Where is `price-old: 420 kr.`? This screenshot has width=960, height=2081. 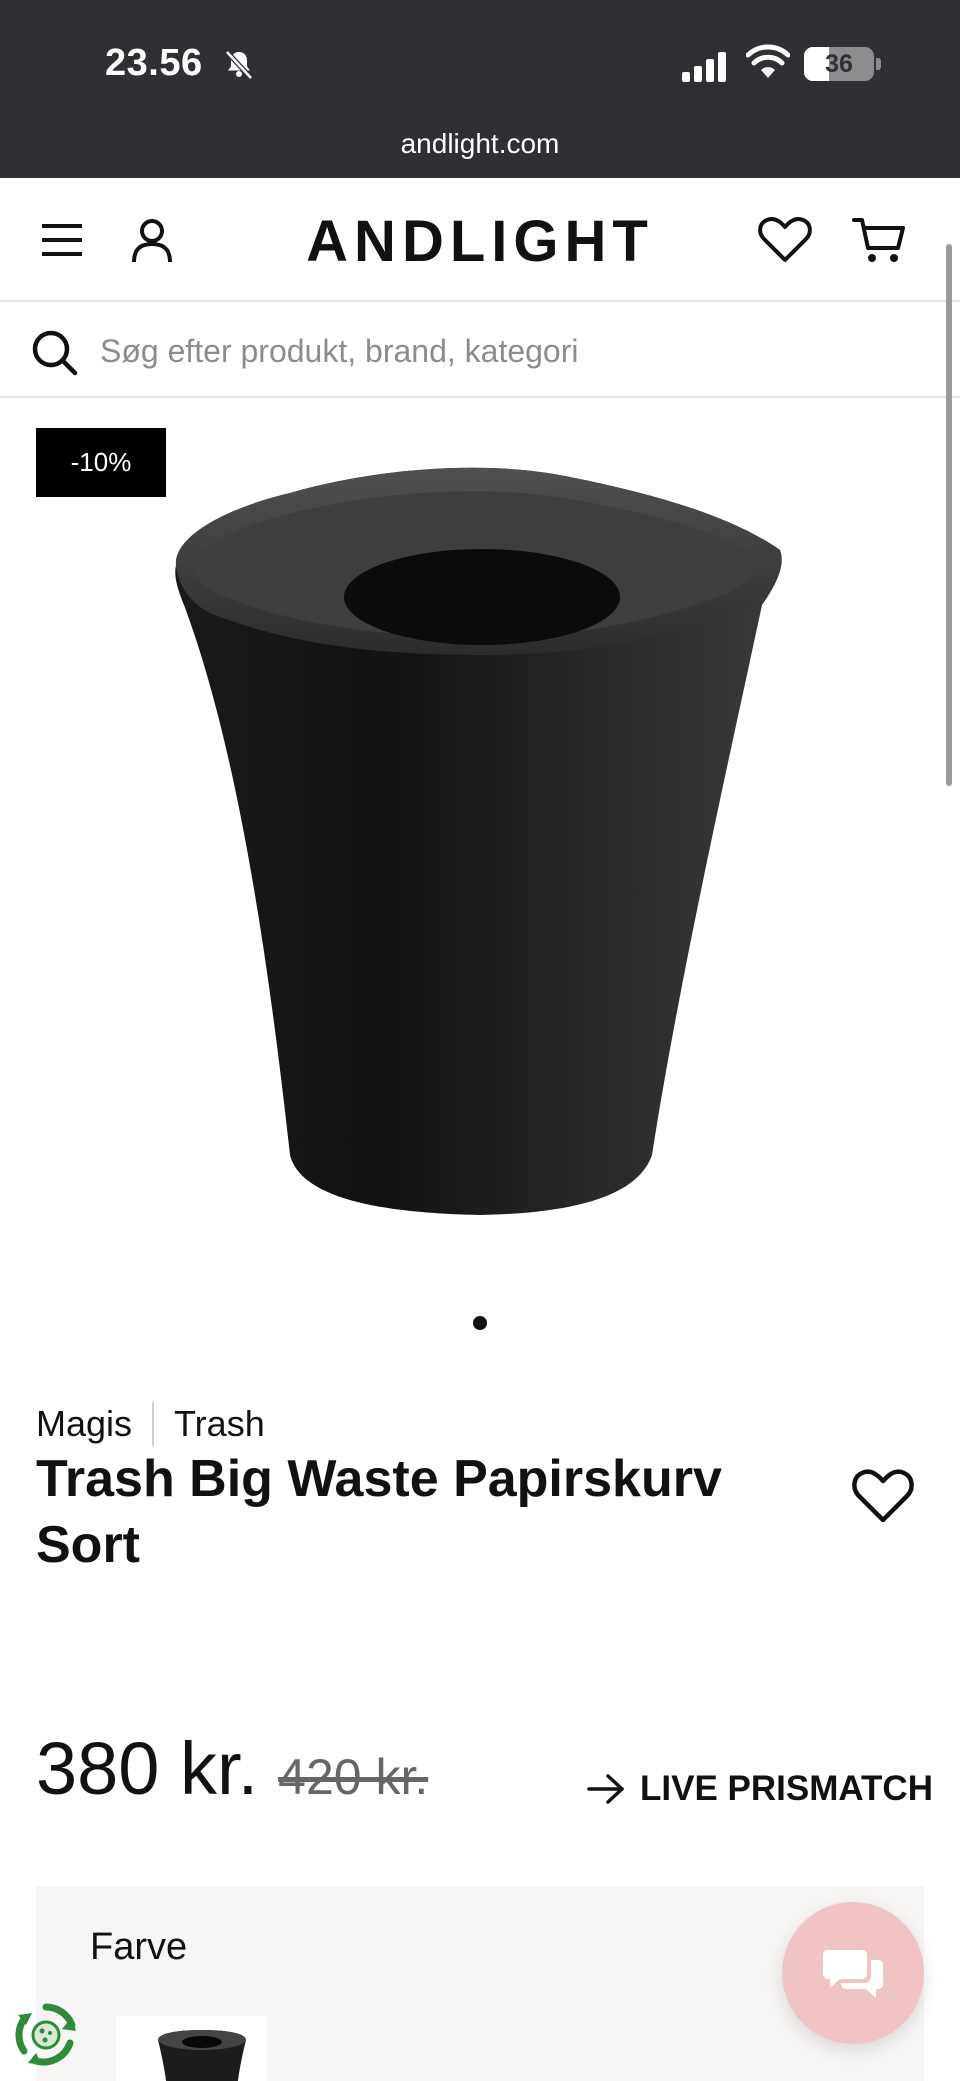 price-old: 420 kr. is located at coordinates (353, 1777).